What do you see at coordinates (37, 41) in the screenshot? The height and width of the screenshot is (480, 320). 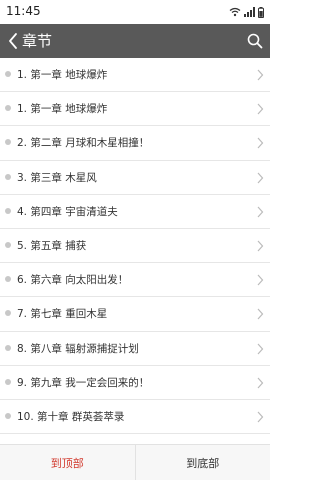 I see `page-title: 章节` at bounding box center [37, 41].